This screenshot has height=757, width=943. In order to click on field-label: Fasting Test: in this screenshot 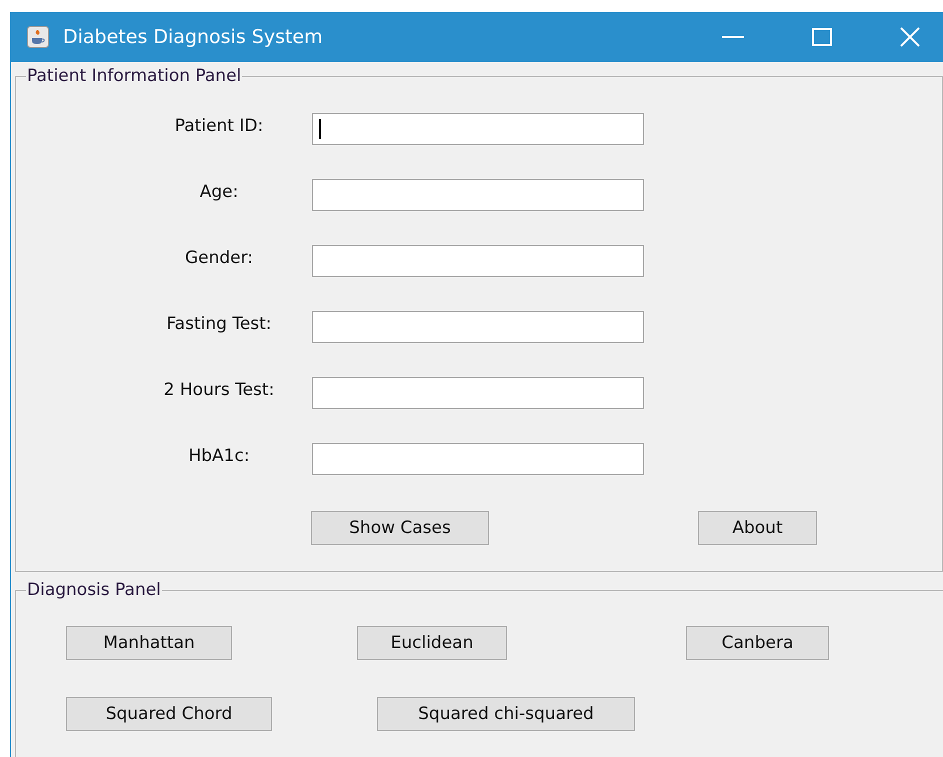, I will do `click(219, 324)`.